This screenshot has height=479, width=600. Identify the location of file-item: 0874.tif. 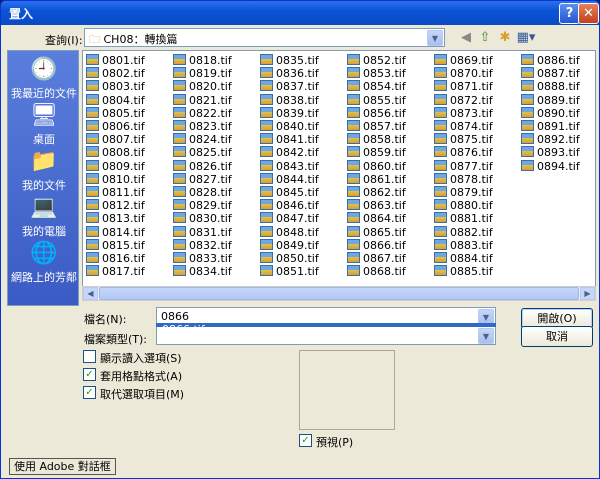
(463, 126).